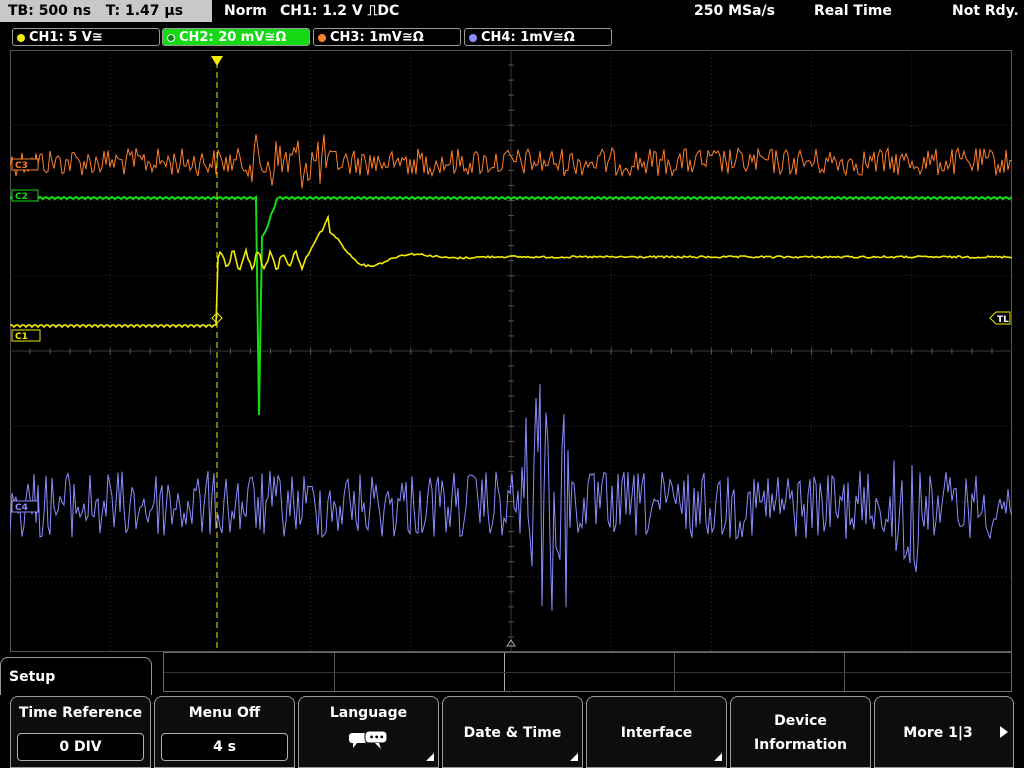 Image resolution: width=1024 pixels, height=768 pixels. Describe the element at coordinates (473, 37) in the screenshot. I see `ch4-dot-icon` at that location.